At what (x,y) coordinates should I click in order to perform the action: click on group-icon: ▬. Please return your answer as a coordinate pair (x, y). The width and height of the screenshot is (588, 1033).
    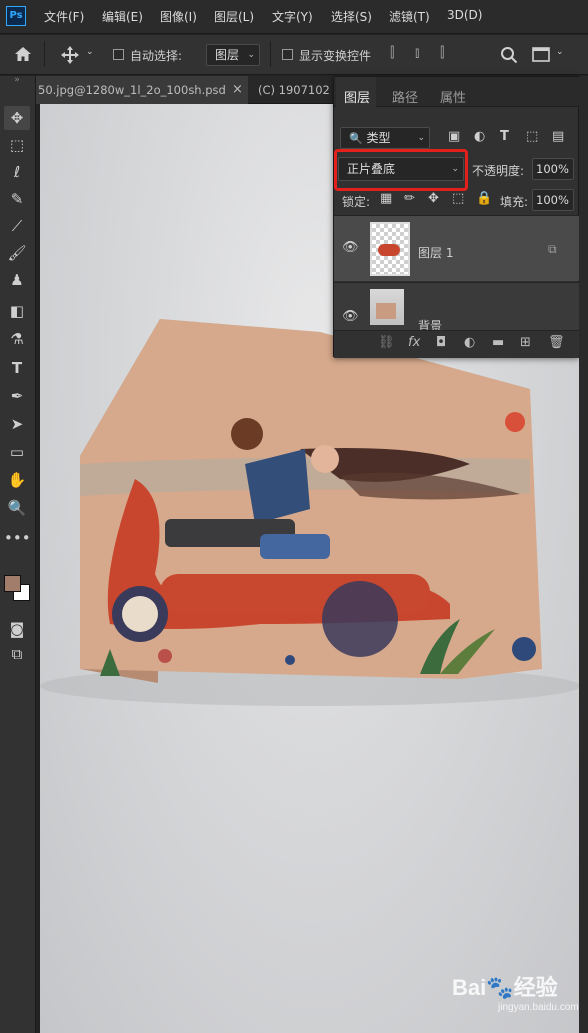
    Looking at the image, I should click on (498, 342).